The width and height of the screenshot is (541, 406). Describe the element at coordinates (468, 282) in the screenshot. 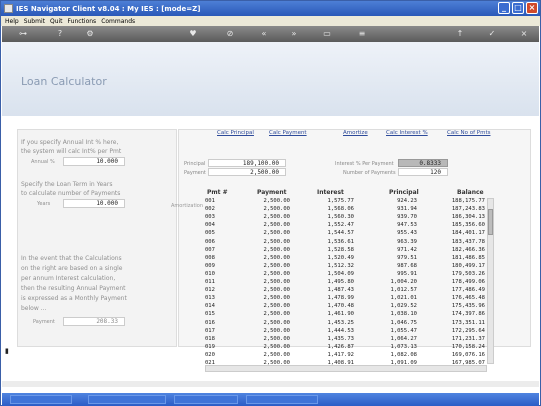

I see `cell-balance: 178,499.06` at that location.